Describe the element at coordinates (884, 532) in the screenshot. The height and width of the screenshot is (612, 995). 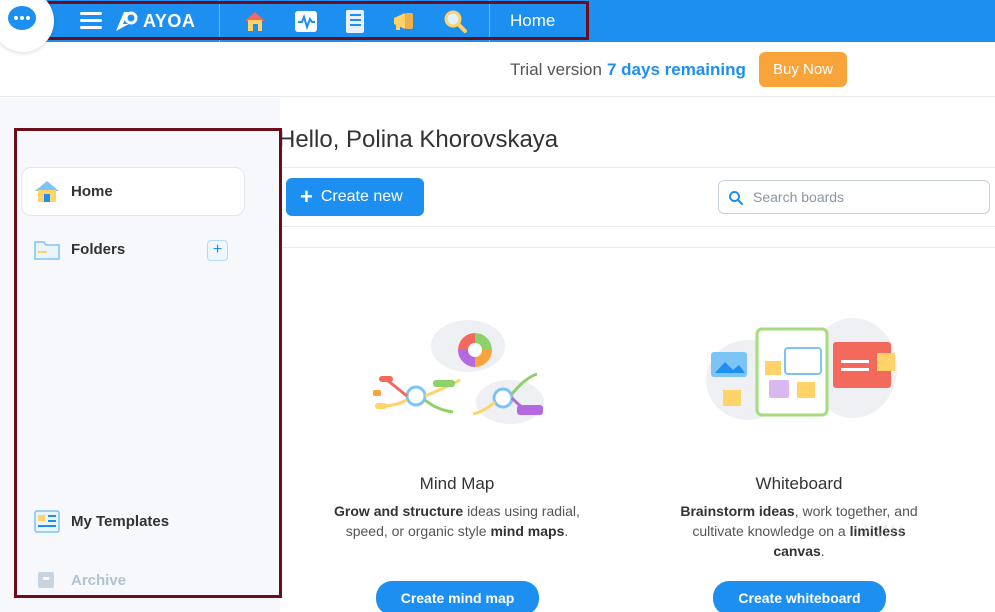
I see `watermark-text: КИН` at that location.